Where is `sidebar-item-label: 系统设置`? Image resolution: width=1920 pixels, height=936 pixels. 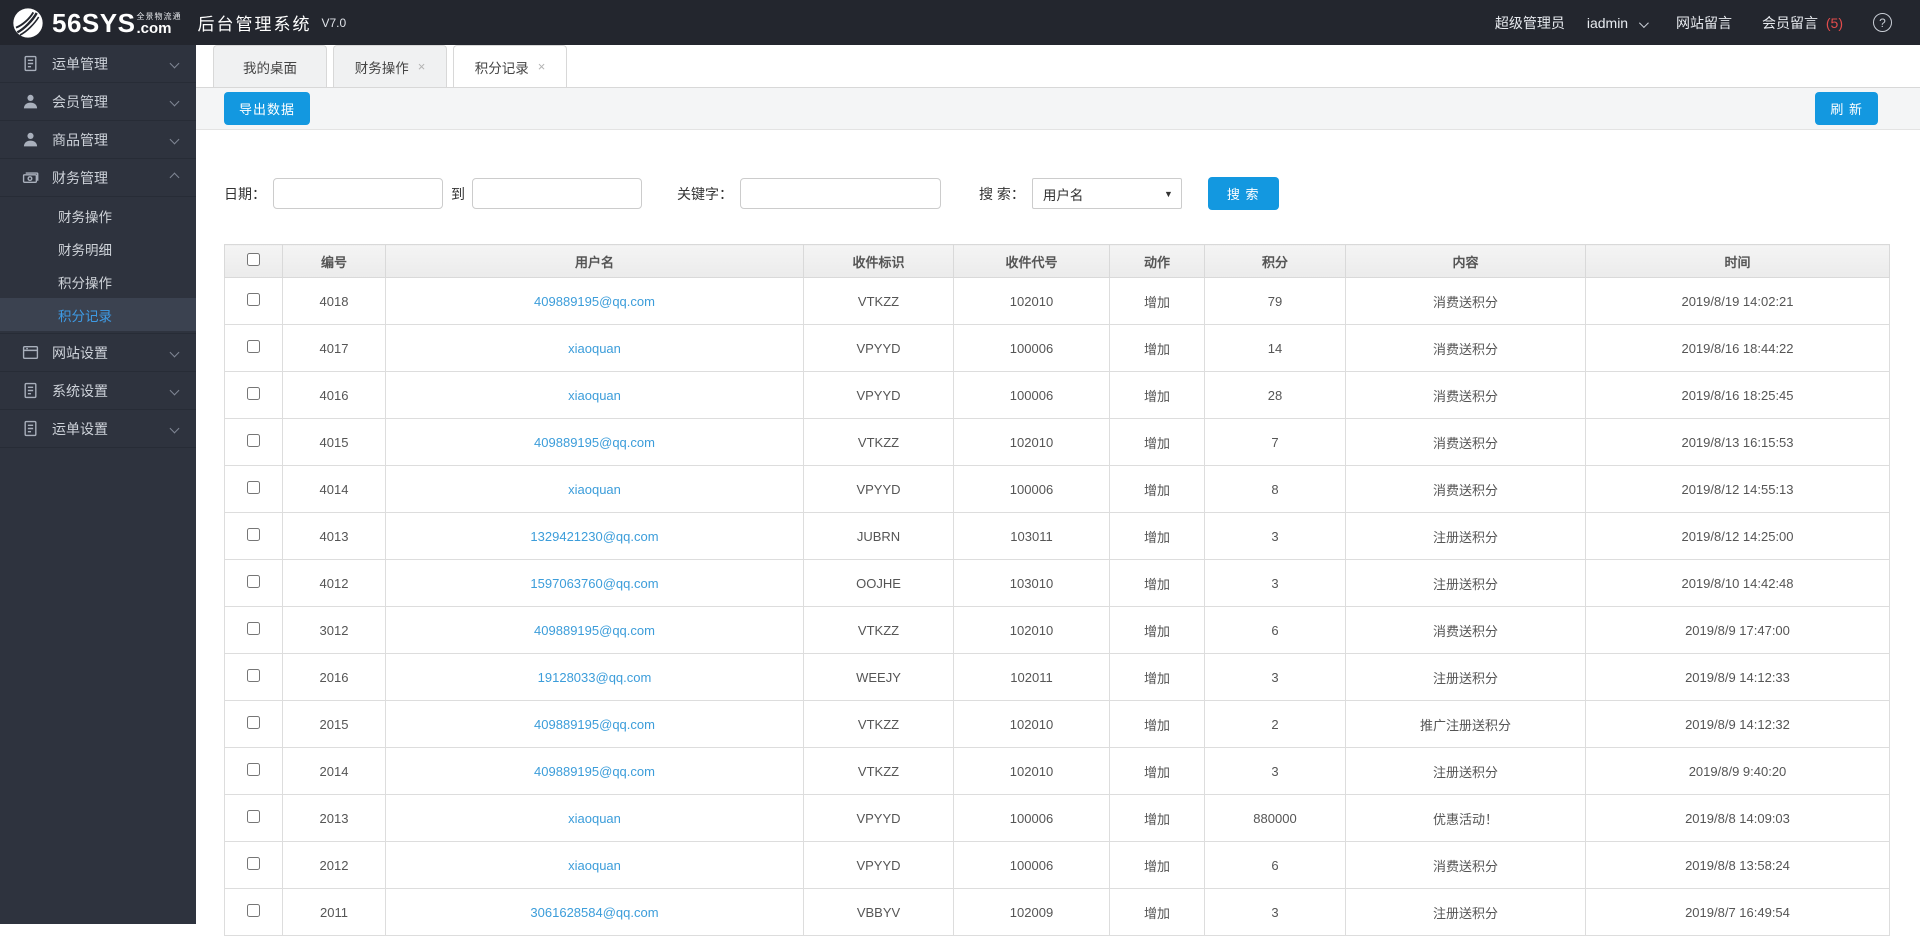
sidebar-item-label: 系统设置 is located at coordinates (80, 391).